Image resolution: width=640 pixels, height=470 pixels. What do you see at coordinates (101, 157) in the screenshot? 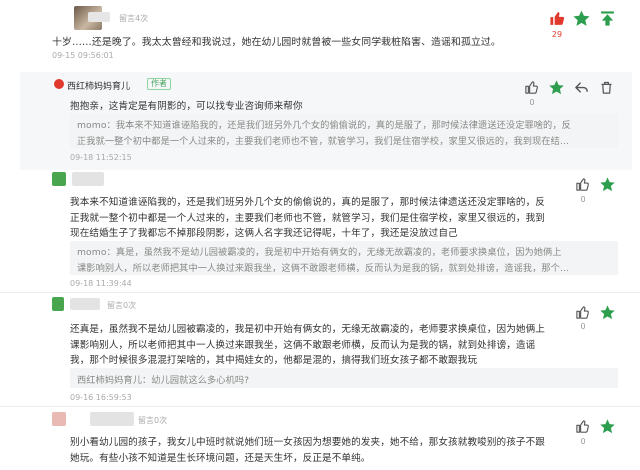
I see `comment-date: 09-18 11:52:15` at bounding box center [101, 157].